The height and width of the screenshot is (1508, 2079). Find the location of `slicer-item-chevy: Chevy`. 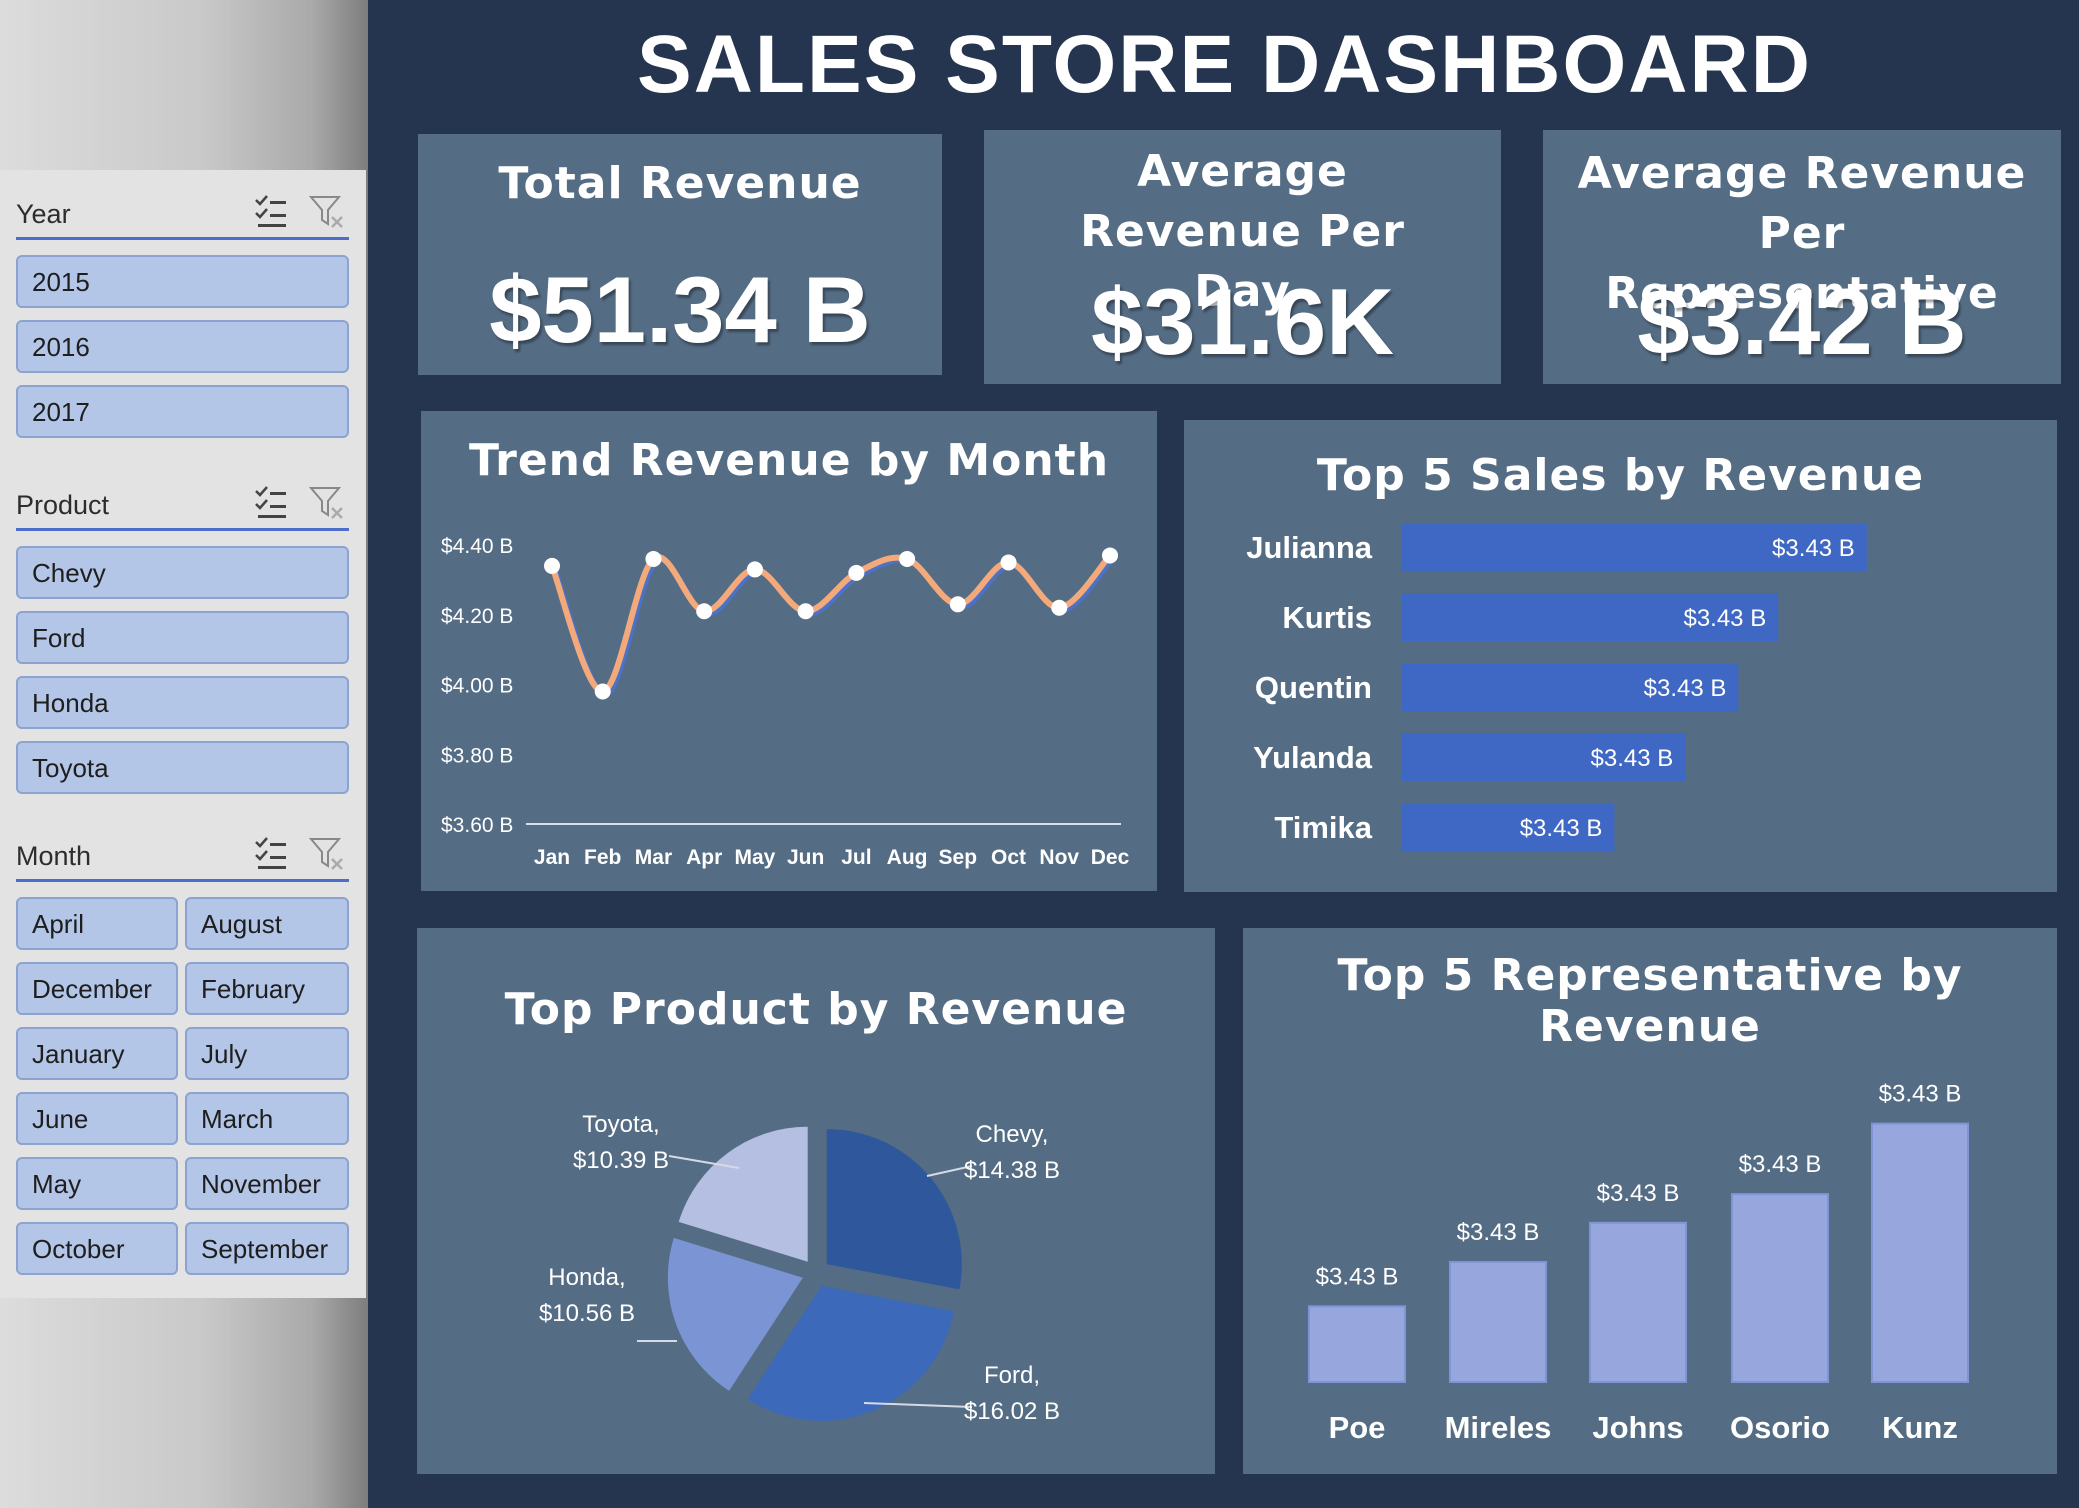

slicer-item-chevy: Chevy is located at coordinates (182, 572).